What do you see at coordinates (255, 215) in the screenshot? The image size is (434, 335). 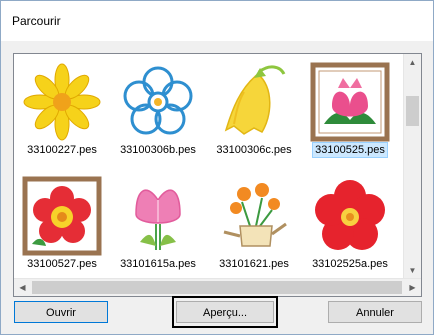 I see `orange-flowers-watering-can-thumbnail` at bounding box center [255, 215].